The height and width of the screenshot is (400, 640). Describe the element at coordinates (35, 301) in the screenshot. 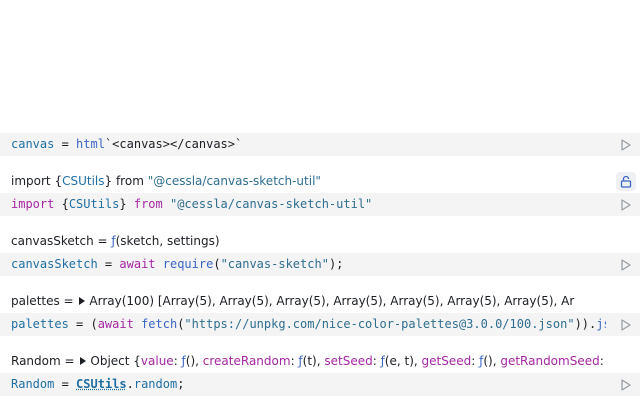

I see `output-name: palettes` at that location.